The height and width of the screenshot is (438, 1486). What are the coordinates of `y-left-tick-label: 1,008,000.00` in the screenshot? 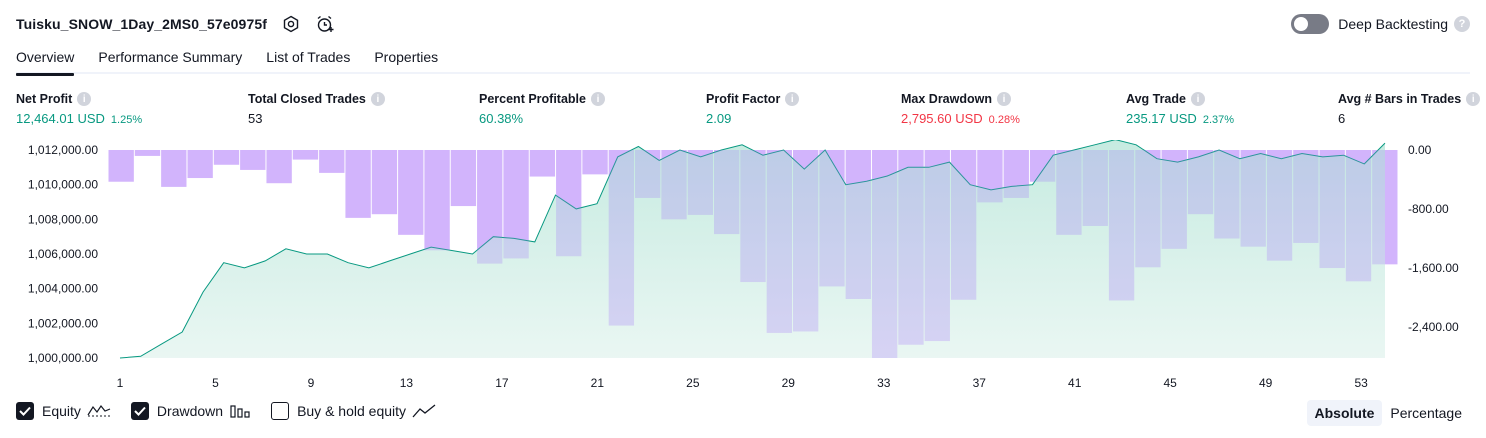 It's located at (63, 219).